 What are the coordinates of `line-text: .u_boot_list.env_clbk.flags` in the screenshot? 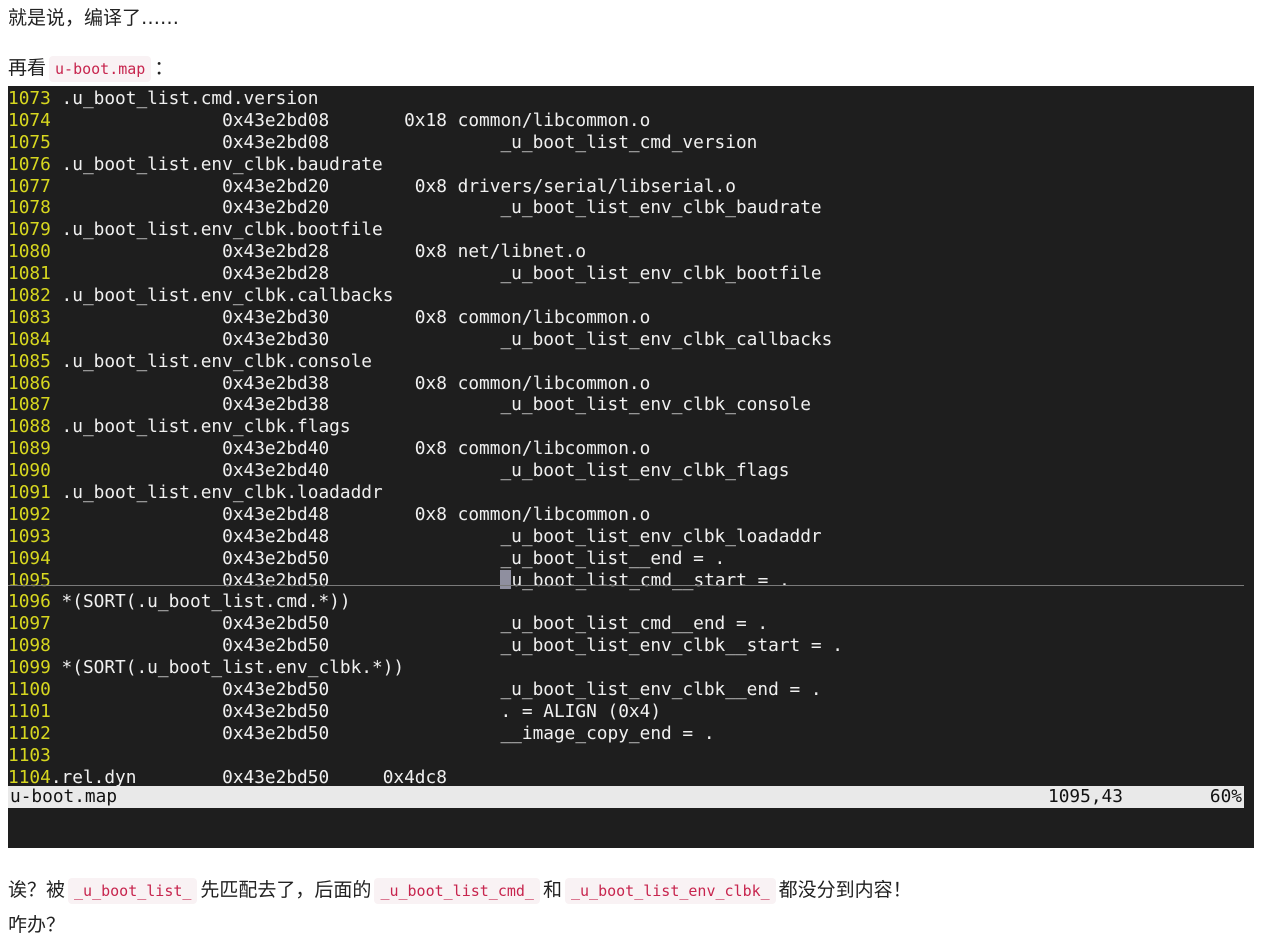 It's located at (200, 427).